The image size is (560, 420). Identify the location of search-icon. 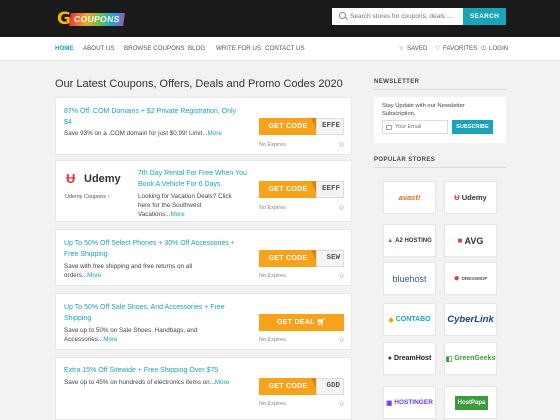
(342, 15).